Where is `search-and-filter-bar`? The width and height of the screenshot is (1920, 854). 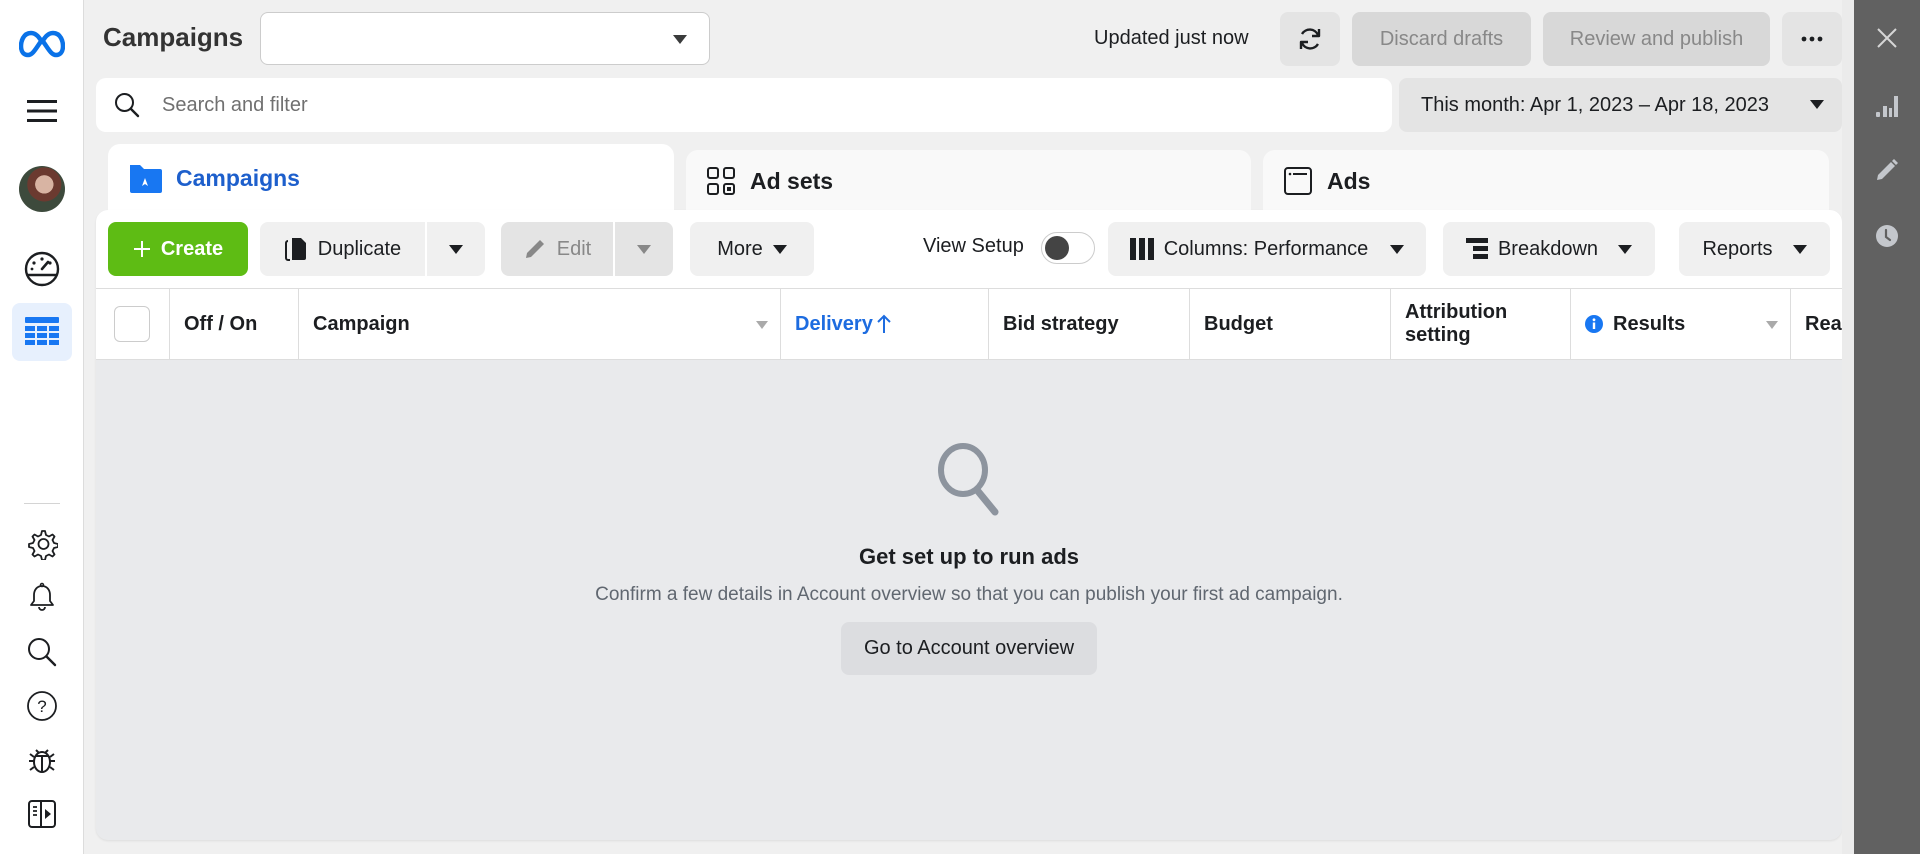 search-and-filter-bar is located at coordinates (744, 105).